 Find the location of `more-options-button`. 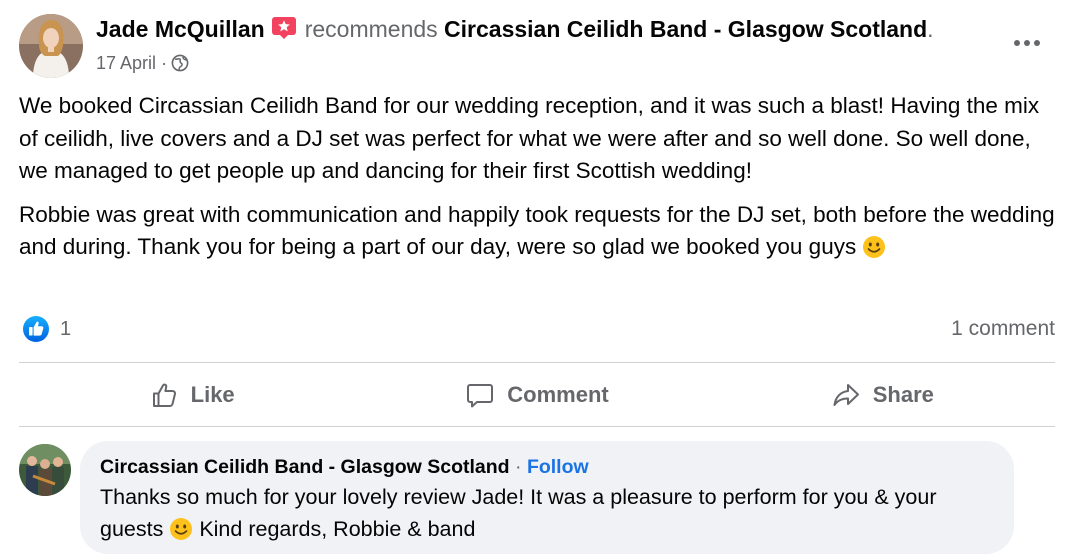

more-options-button is located at coordinates (1027, 43).